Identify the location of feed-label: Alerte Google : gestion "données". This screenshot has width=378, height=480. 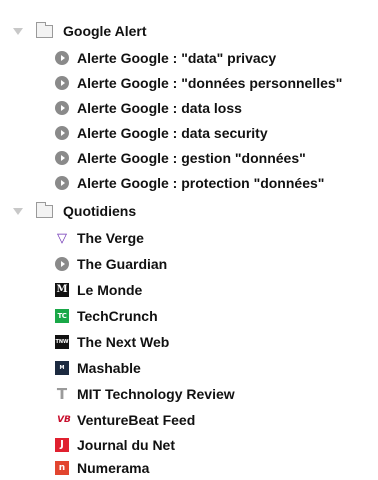
(191, 158).